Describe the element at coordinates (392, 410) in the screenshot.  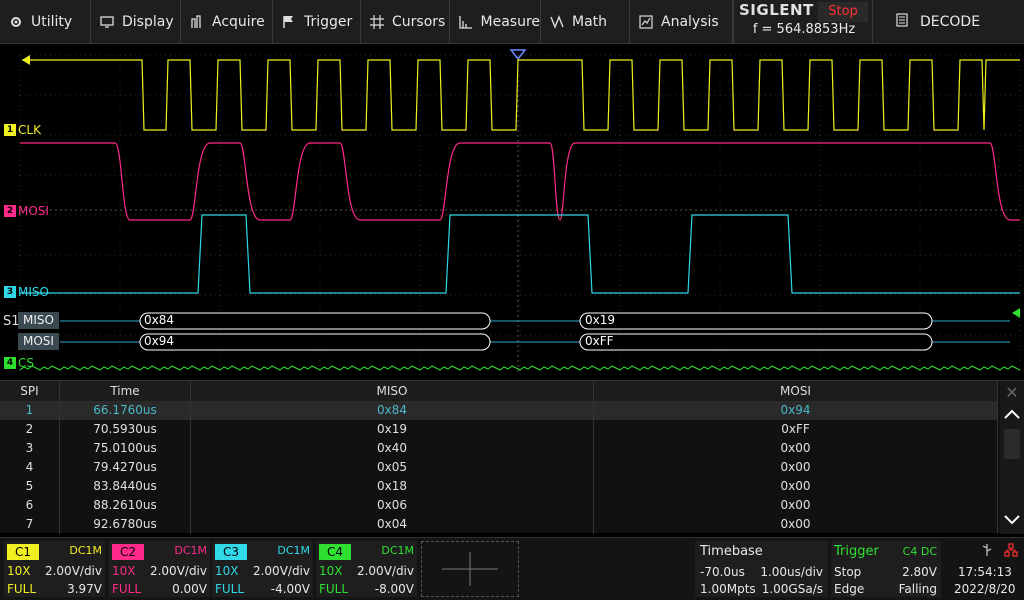
I see `cell-miso: 0x84` at that location.